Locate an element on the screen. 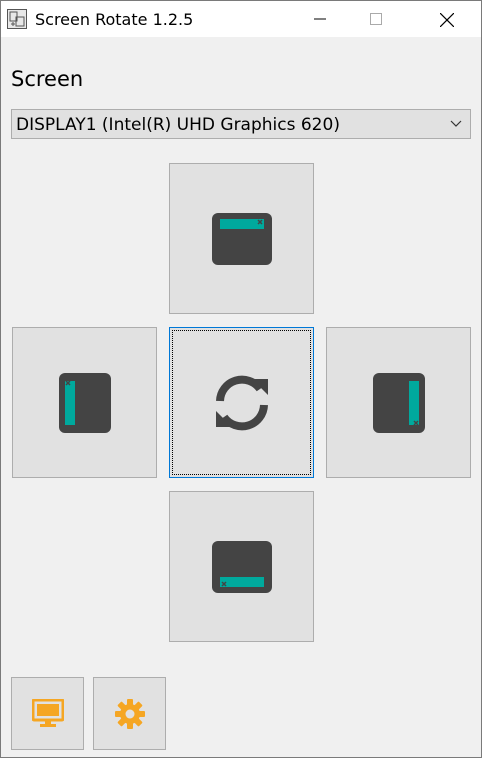 This screenshot has height=758, width=482. minimize-icon is located at coordinates (320, 19).